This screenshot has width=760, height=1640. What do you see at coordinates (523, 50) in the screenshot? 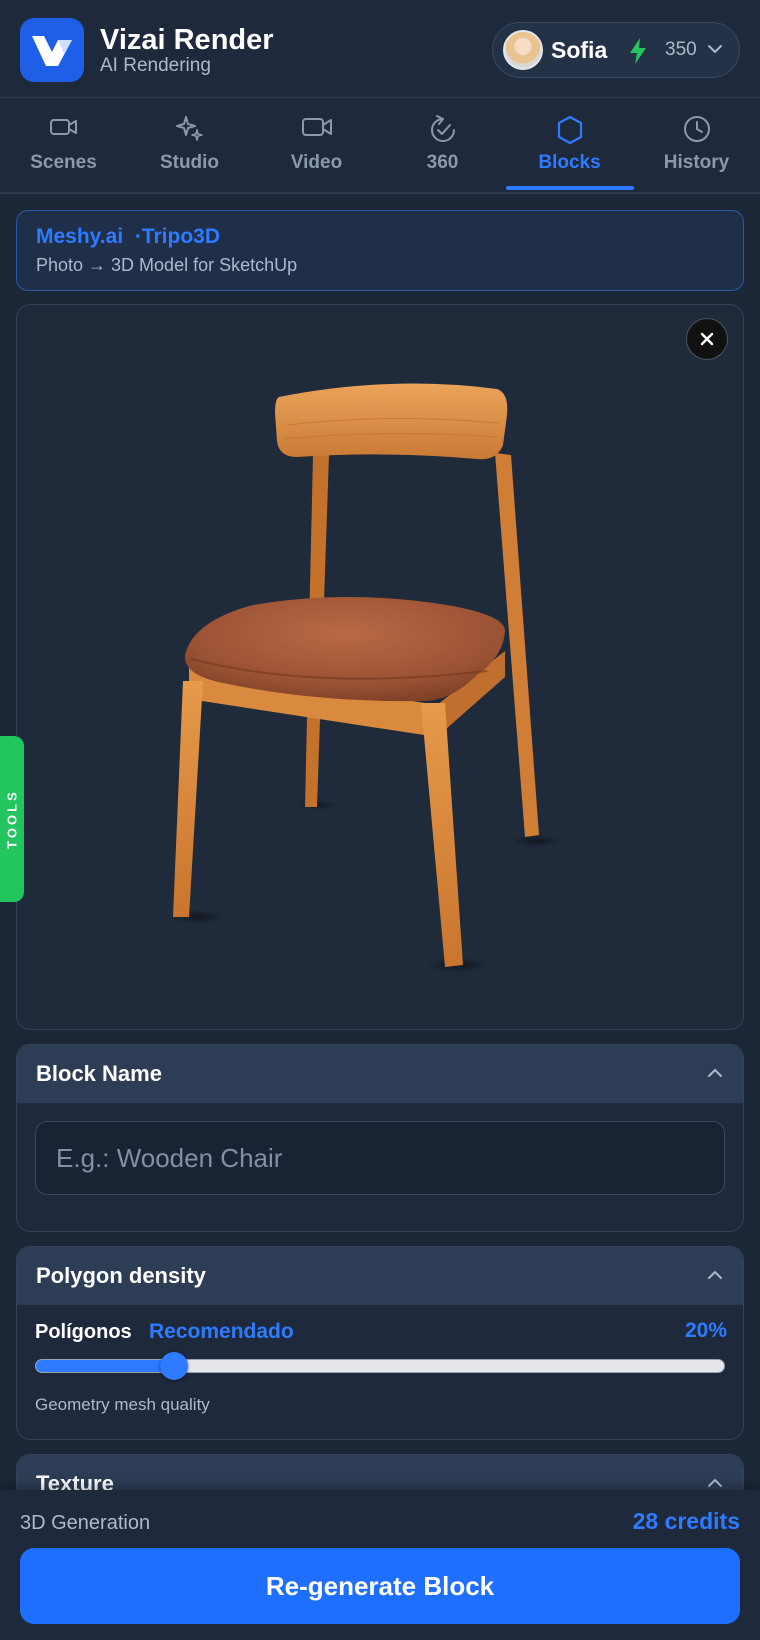
I see `avatar` at bounding box center [523, 50].